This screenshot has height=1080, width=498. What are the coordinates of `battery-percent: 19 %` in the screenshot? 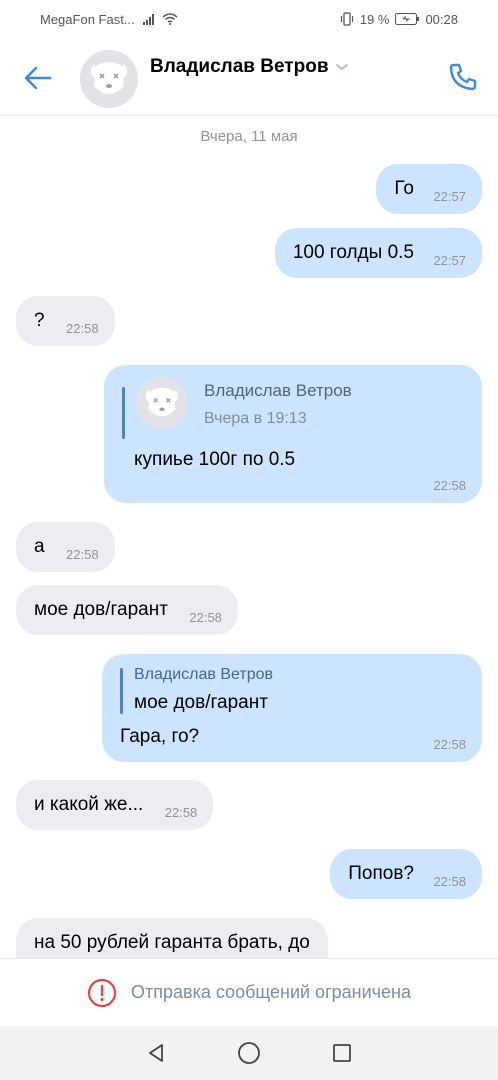 It's located at (374, 19).